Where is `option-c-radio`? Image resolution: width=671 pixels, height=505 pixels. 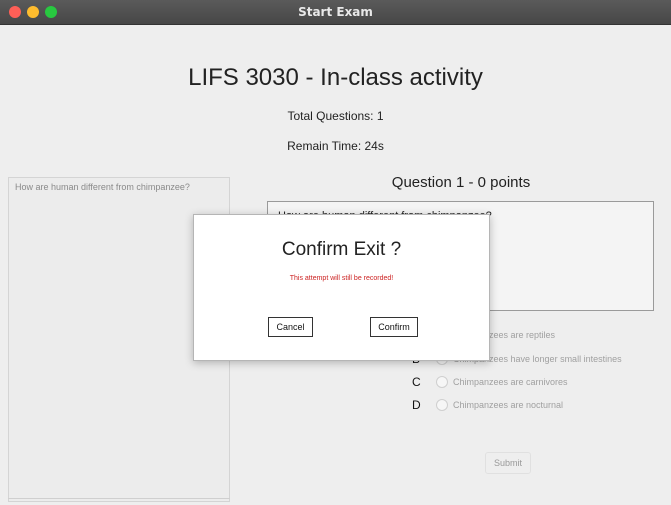 option-c-radio is located at coordinates (442, 382).